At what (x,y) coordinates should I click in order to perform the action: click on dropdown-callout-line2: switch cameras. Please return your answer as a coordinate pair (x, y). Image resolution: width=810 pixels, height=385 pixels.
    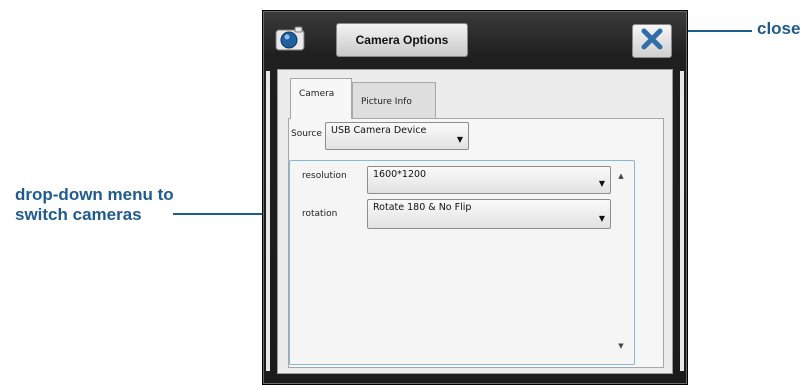
    Looking at the image, I should click on (78, 214).